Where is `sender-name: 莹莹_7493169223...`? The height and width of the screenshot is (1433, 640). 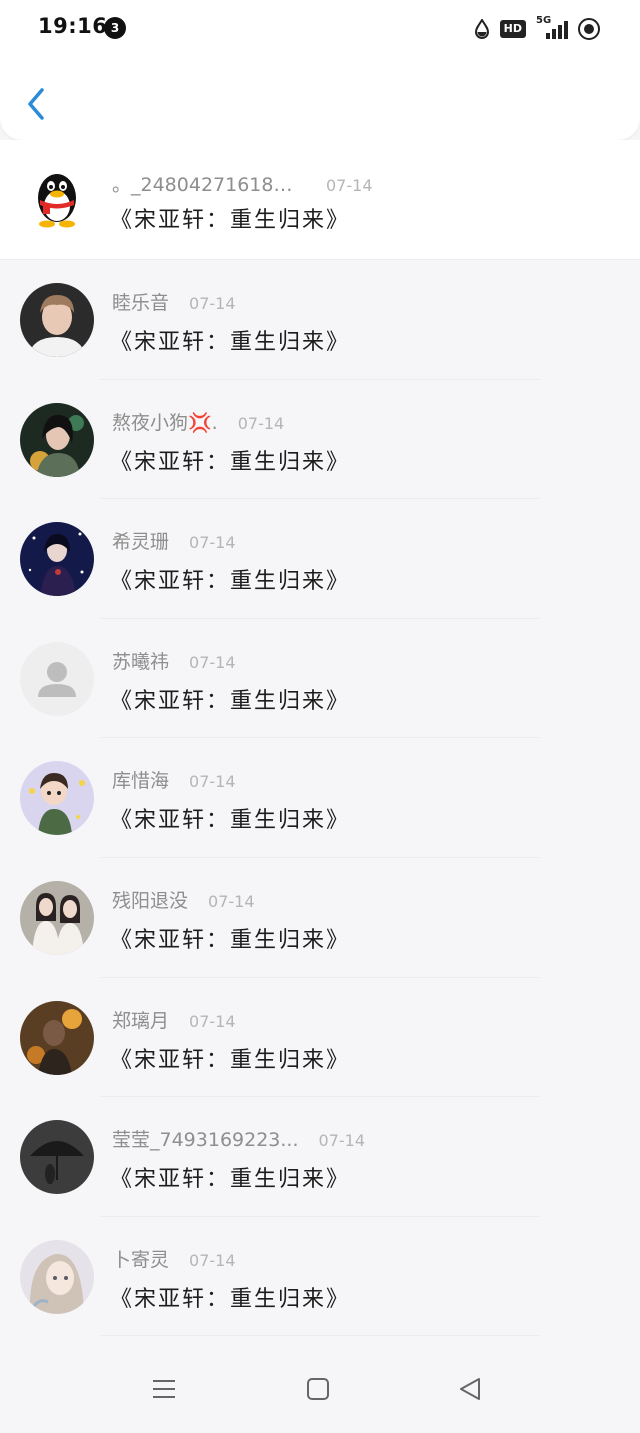
sender-name: 莹莹_7493169223... is located at coordinates (205, 1140).